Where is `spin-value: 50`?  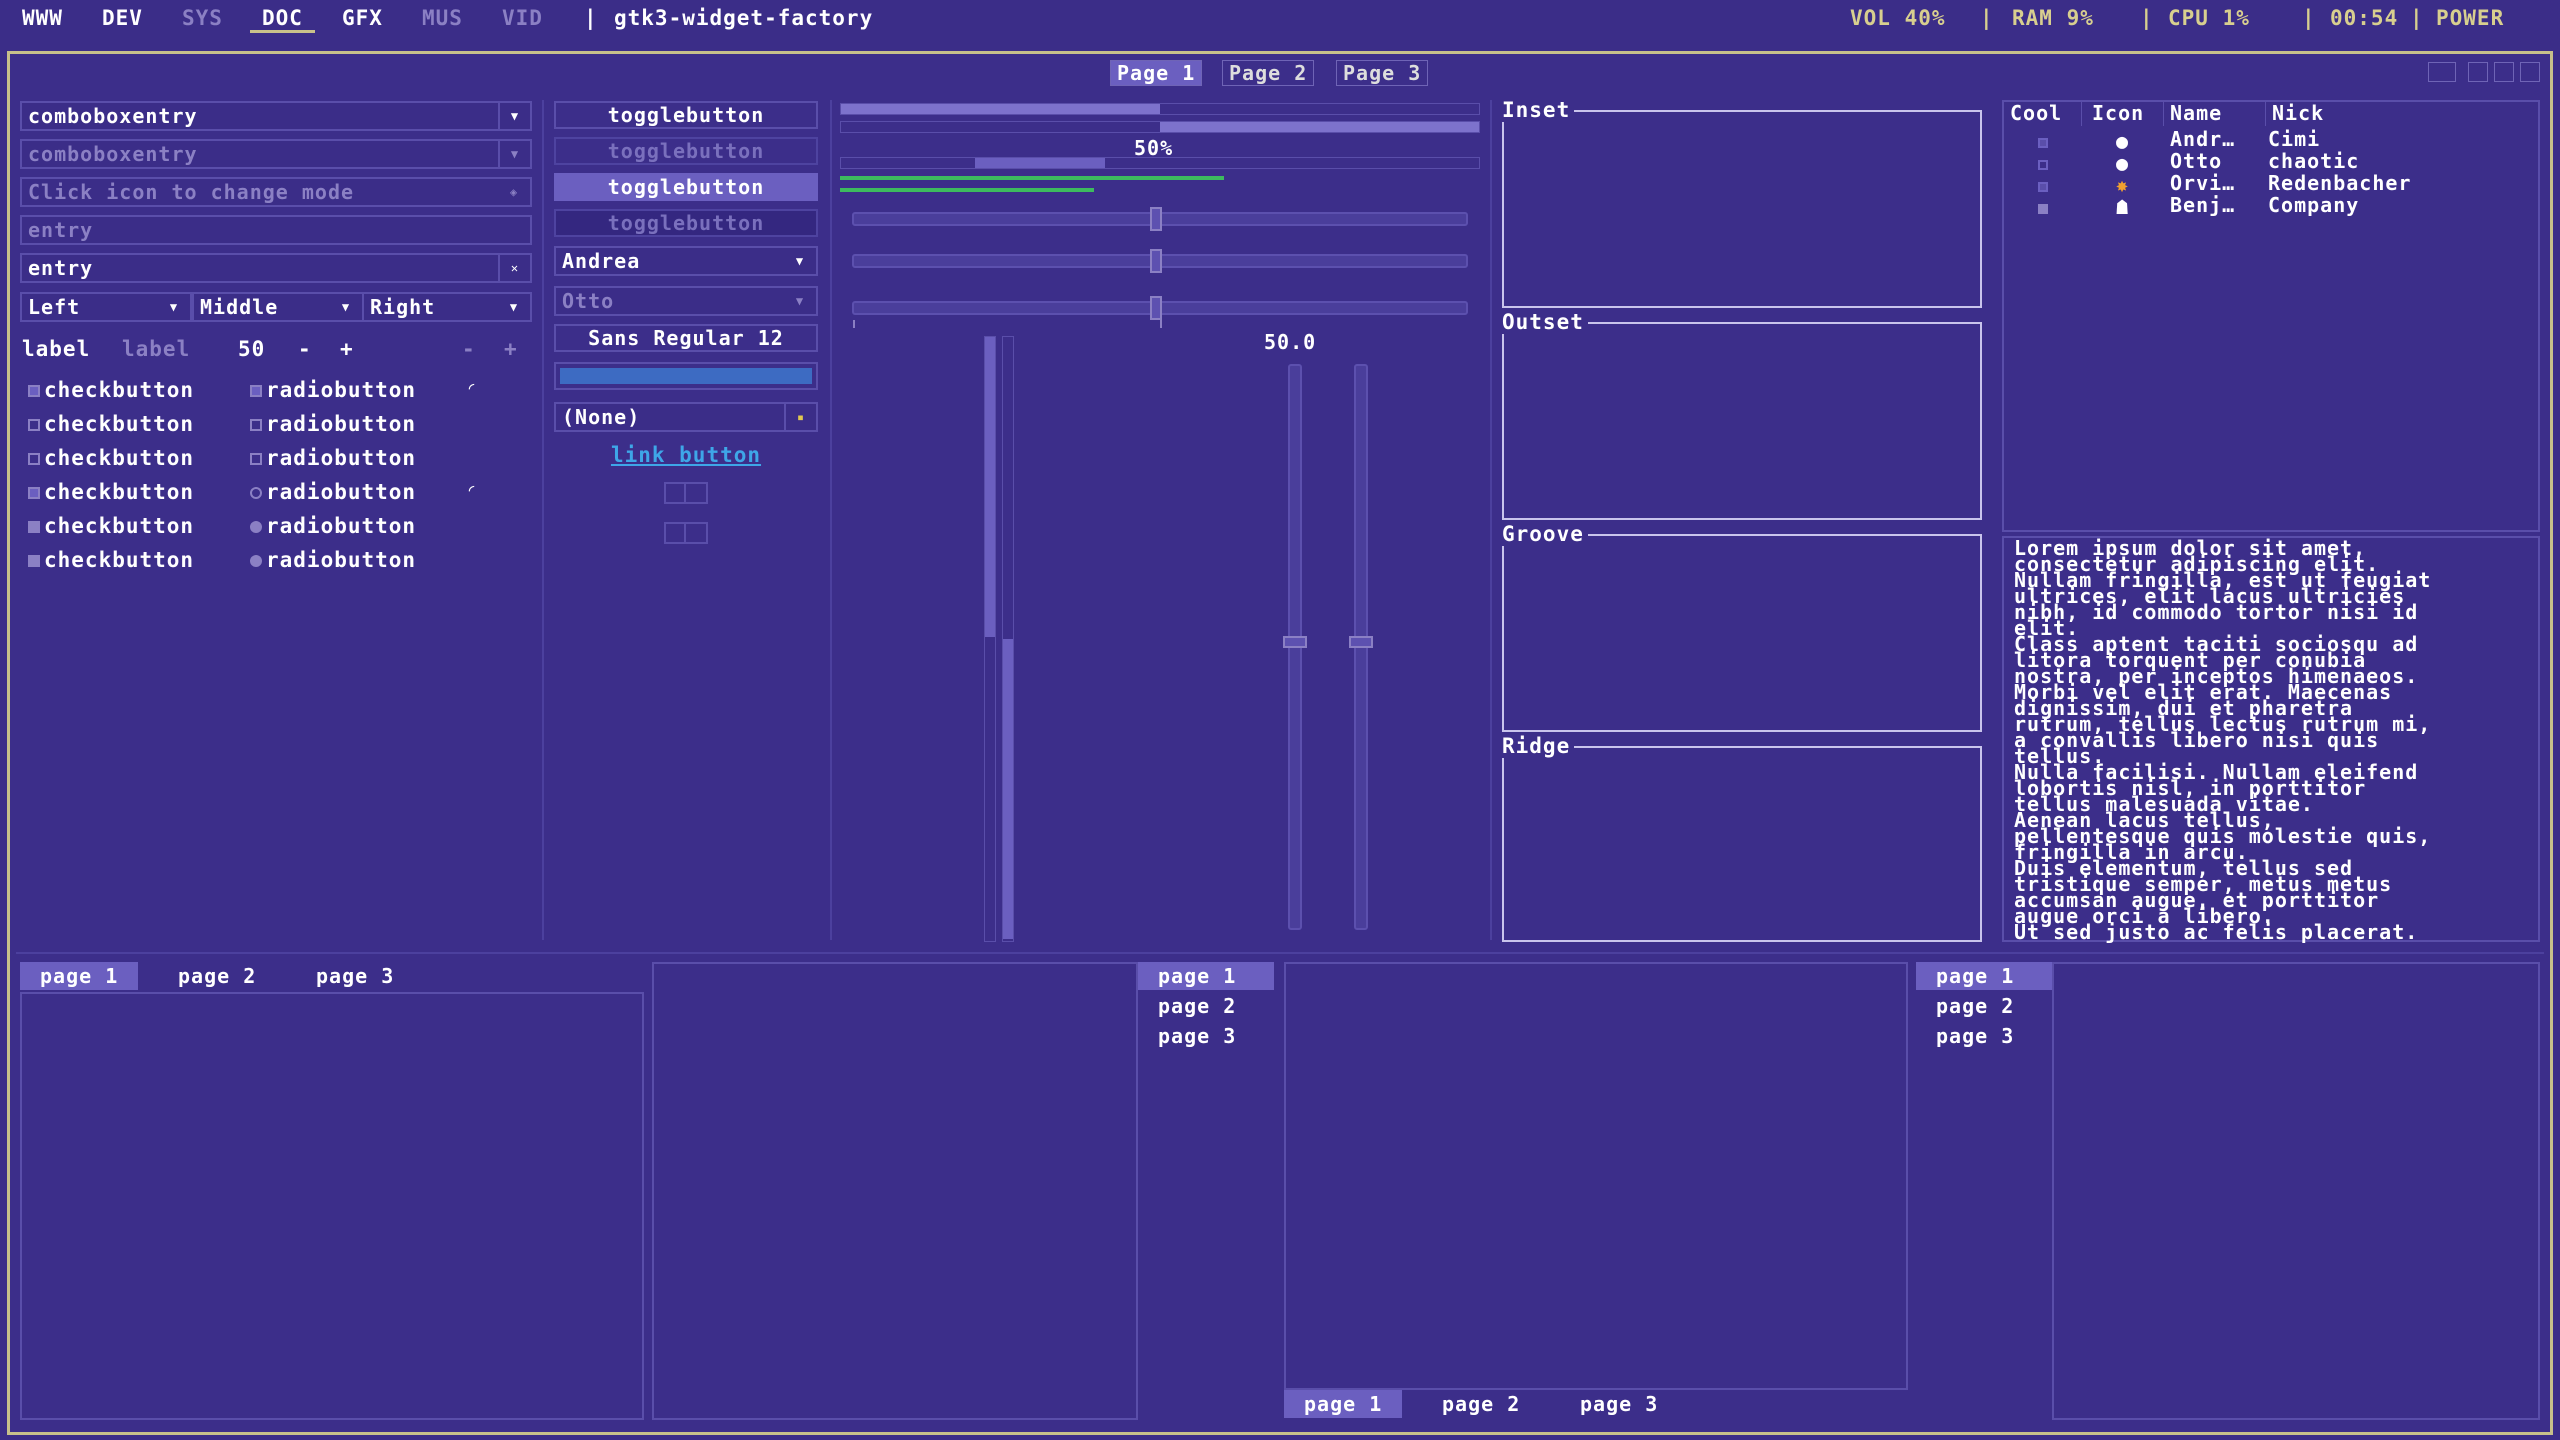 spin-value: 50 is located at coordinates (251, 349).